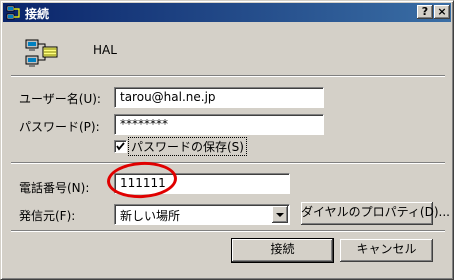 The image size is (454, 280). I want to click on title-bar: 接続 ? ×, so click(227, 12).